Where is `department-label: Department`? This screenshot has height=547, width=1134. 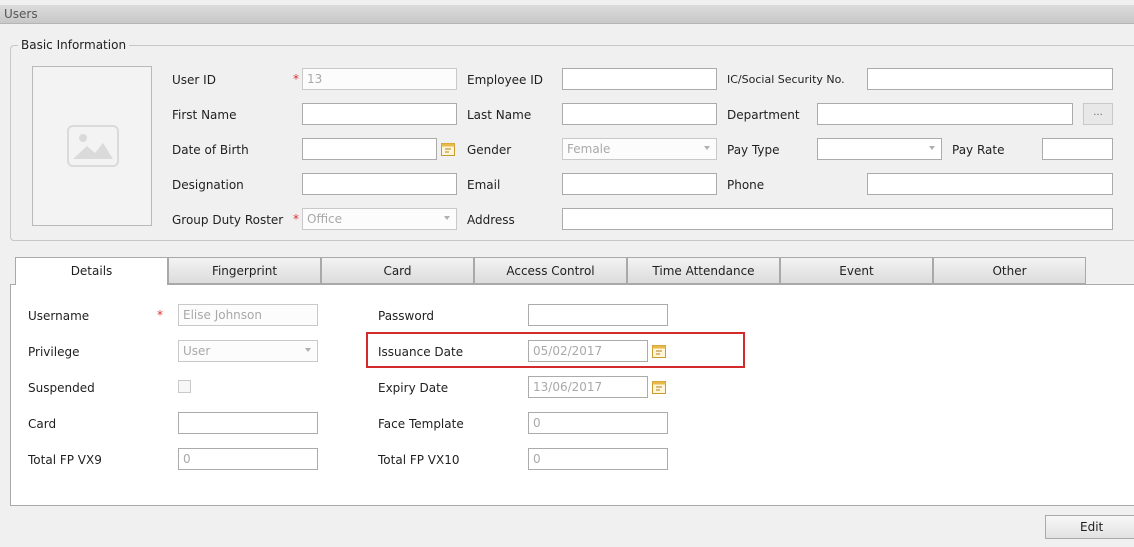 department-label: Department is located at coordinates (763, 115).